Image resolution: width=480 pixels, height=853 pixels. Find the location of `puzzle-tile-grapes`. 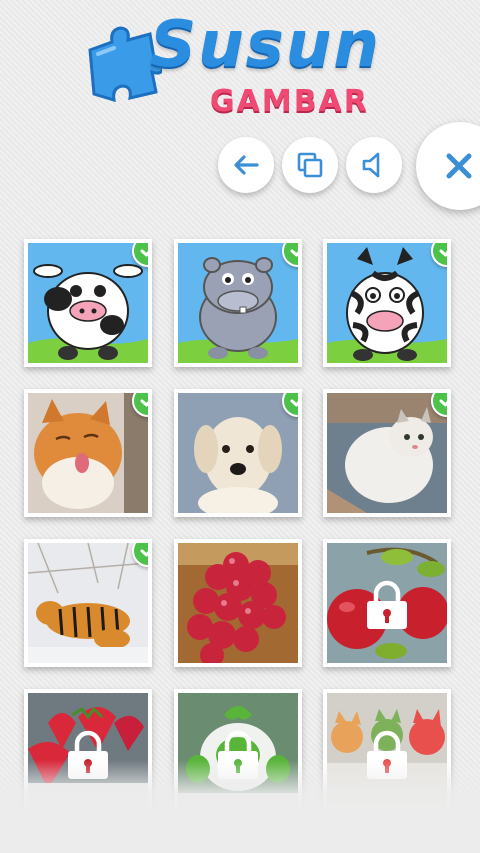

puzzle-tile-grapes is located at coordinates (238, 603).